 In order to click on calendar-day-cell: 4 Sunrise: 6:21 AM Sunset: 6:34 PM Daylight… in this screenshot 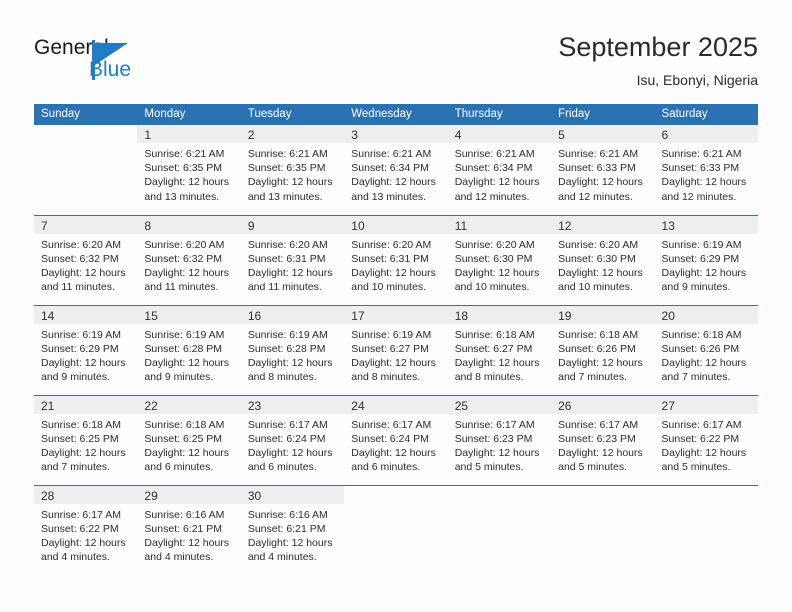, I will do `click(499, 170)`.